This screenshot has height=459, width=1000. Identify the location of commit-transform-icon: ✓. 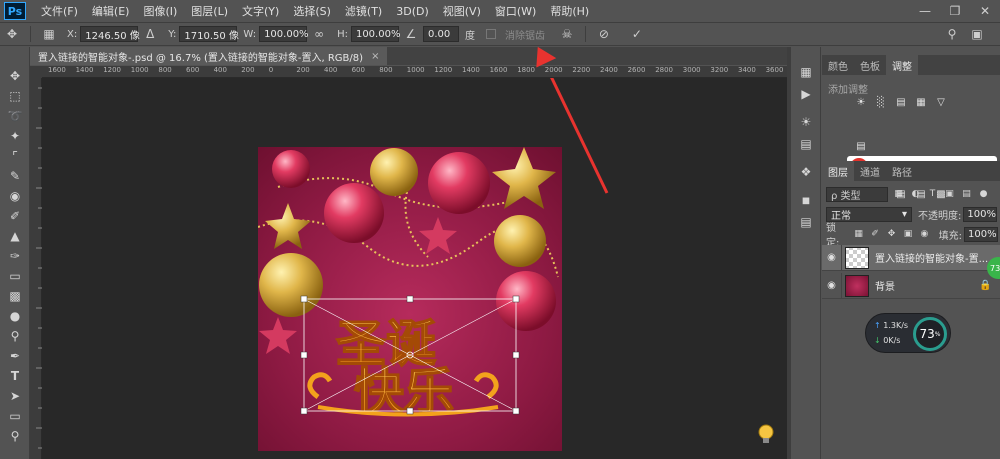
(637, 34).